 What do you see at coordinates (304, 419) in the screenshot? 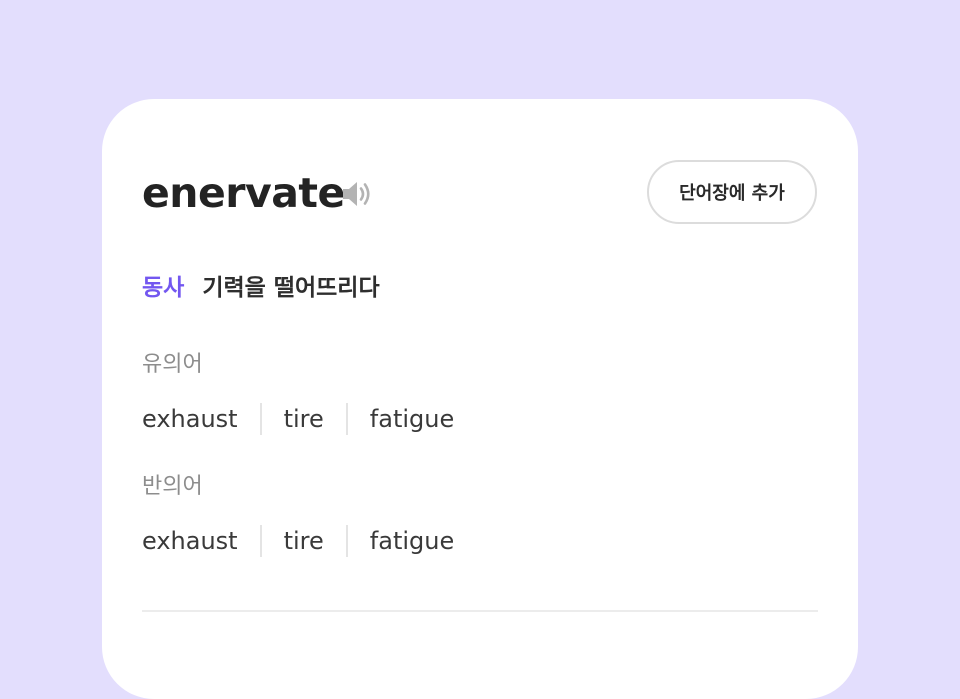
I see `synonym-word: tire` at bounding box center [304, 419].